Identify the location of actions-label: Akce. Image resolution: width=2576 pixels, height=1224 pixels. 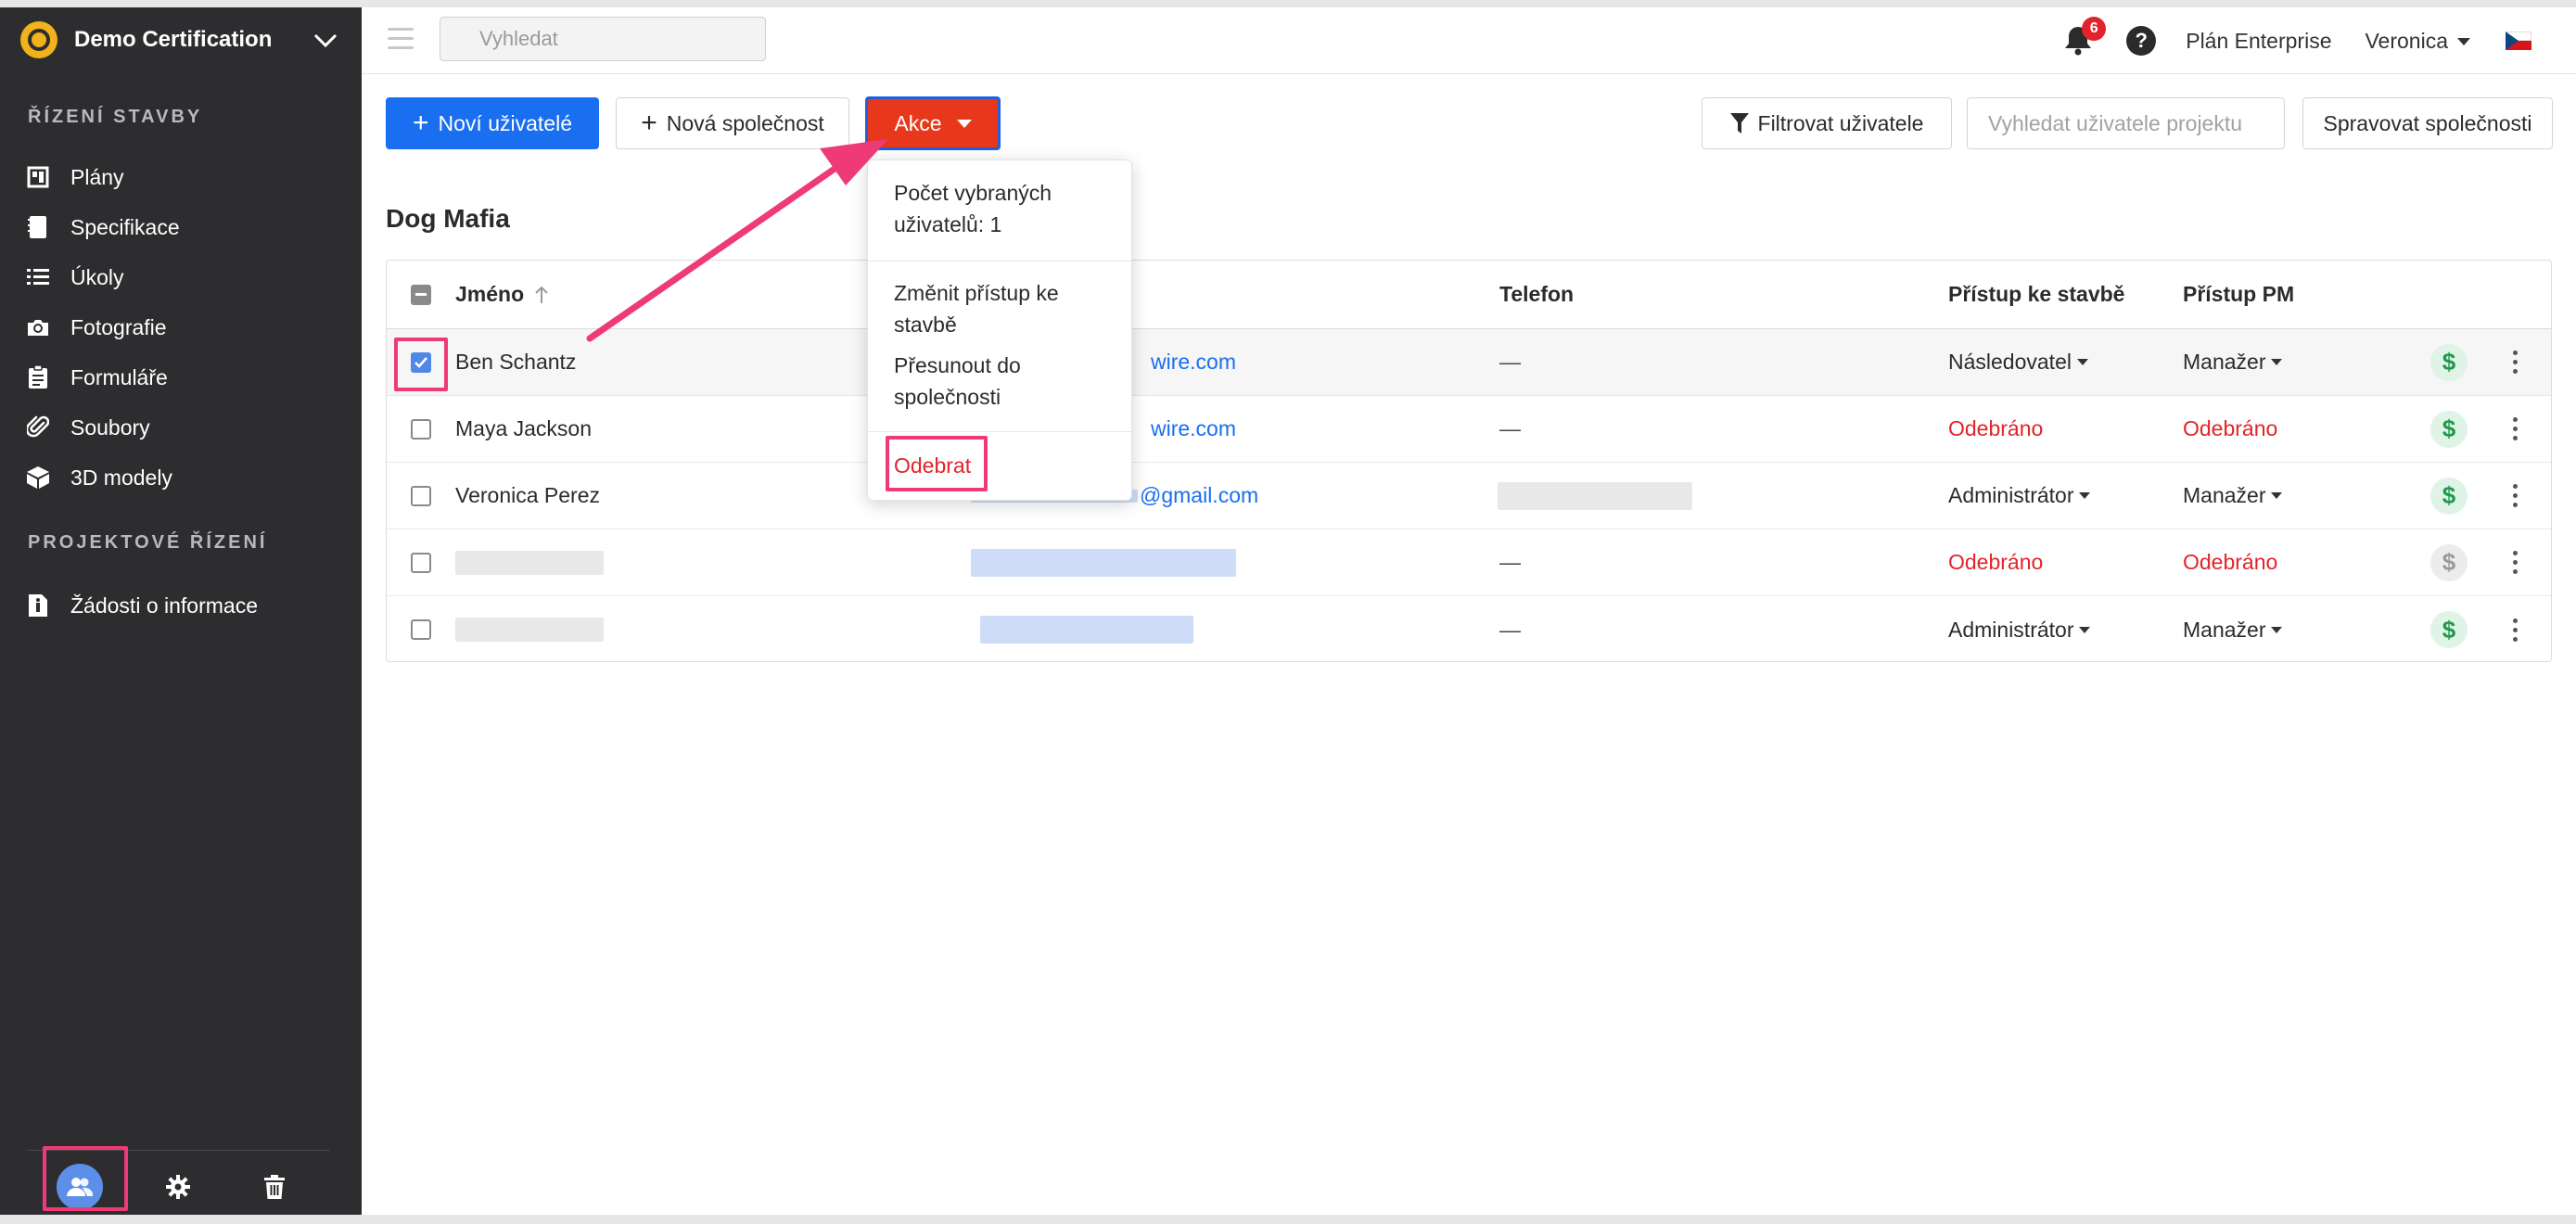
(918, 122).